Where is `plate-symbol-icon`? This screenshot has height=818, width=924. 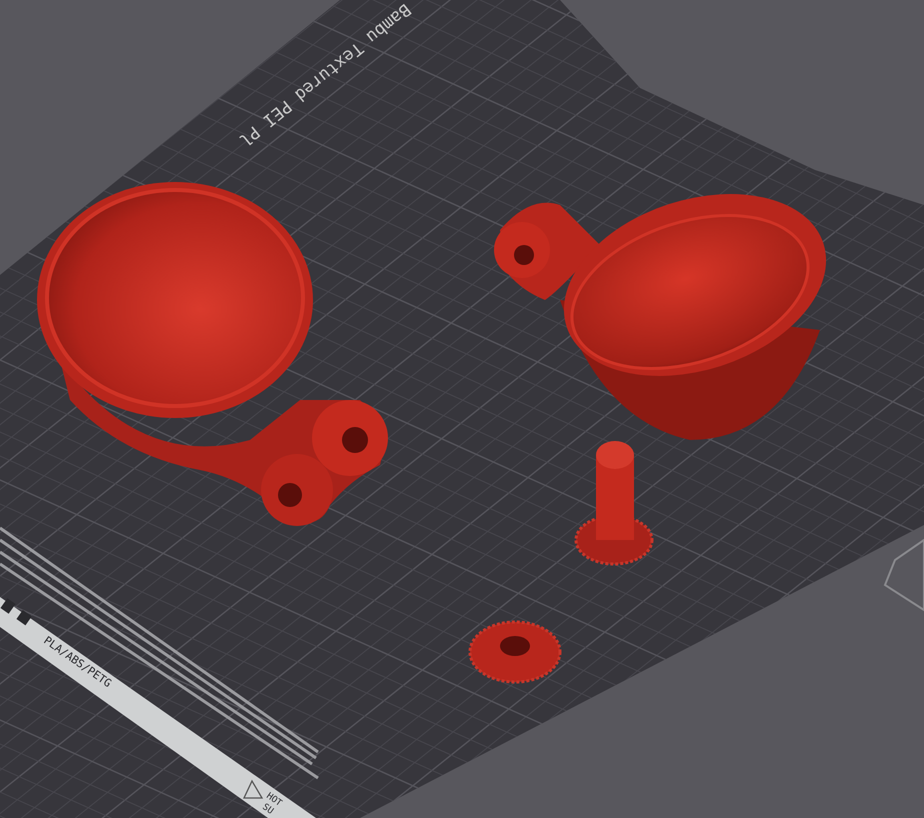
plate-symbol-icon is located at coordinates (16, 612).